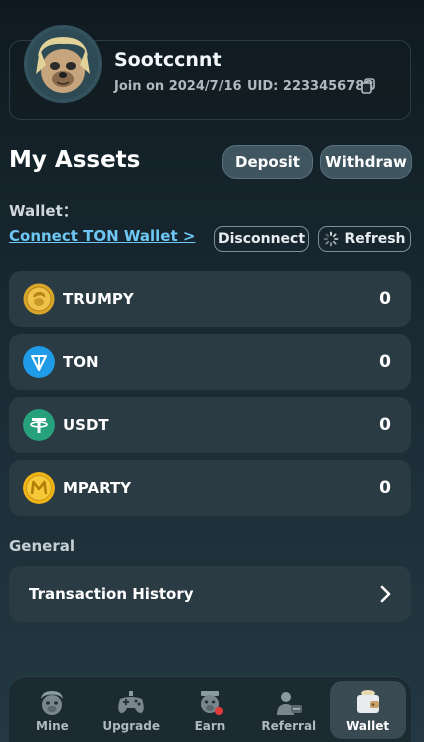 The width and height of the screenshot is (424, 742). What do you see at coordinates (368, 725) in the screenshot?
I see `nav-label: Wallet` at bounding box center [368, 725].